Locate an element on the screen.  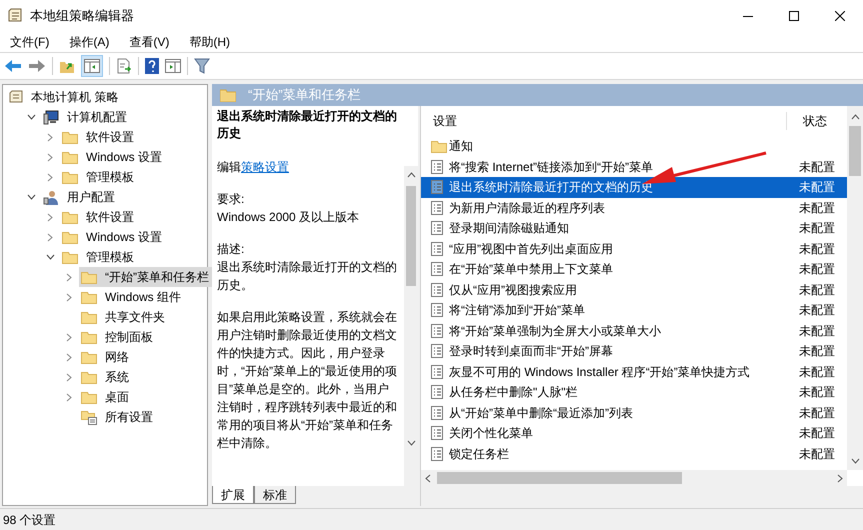
list-row: 灰显不可用的 Windows Installer 程序“开始”菜单快捷方式 未配置 is located at coordinates (634, 372).